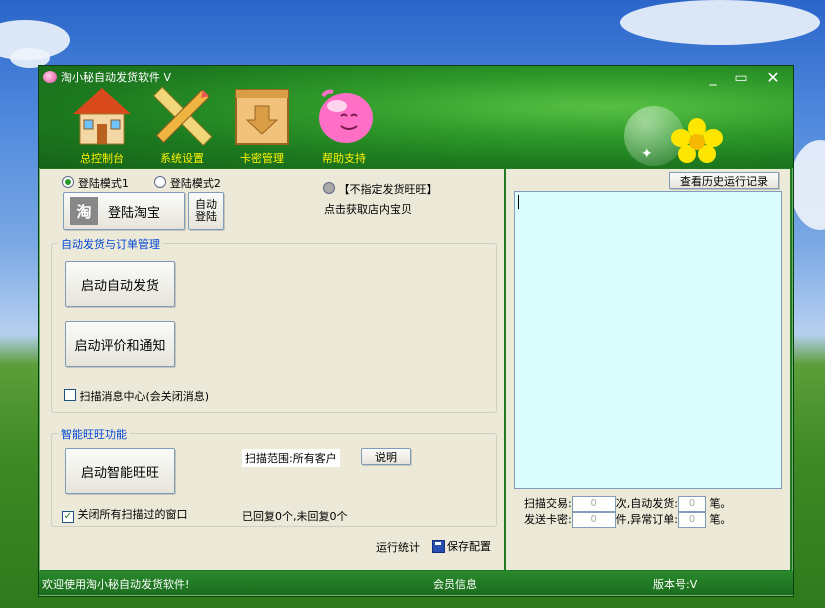  Describe the element at coordinates (70, 395) in the screenshot. I see `checkbox-unchecked-icon` at that location.